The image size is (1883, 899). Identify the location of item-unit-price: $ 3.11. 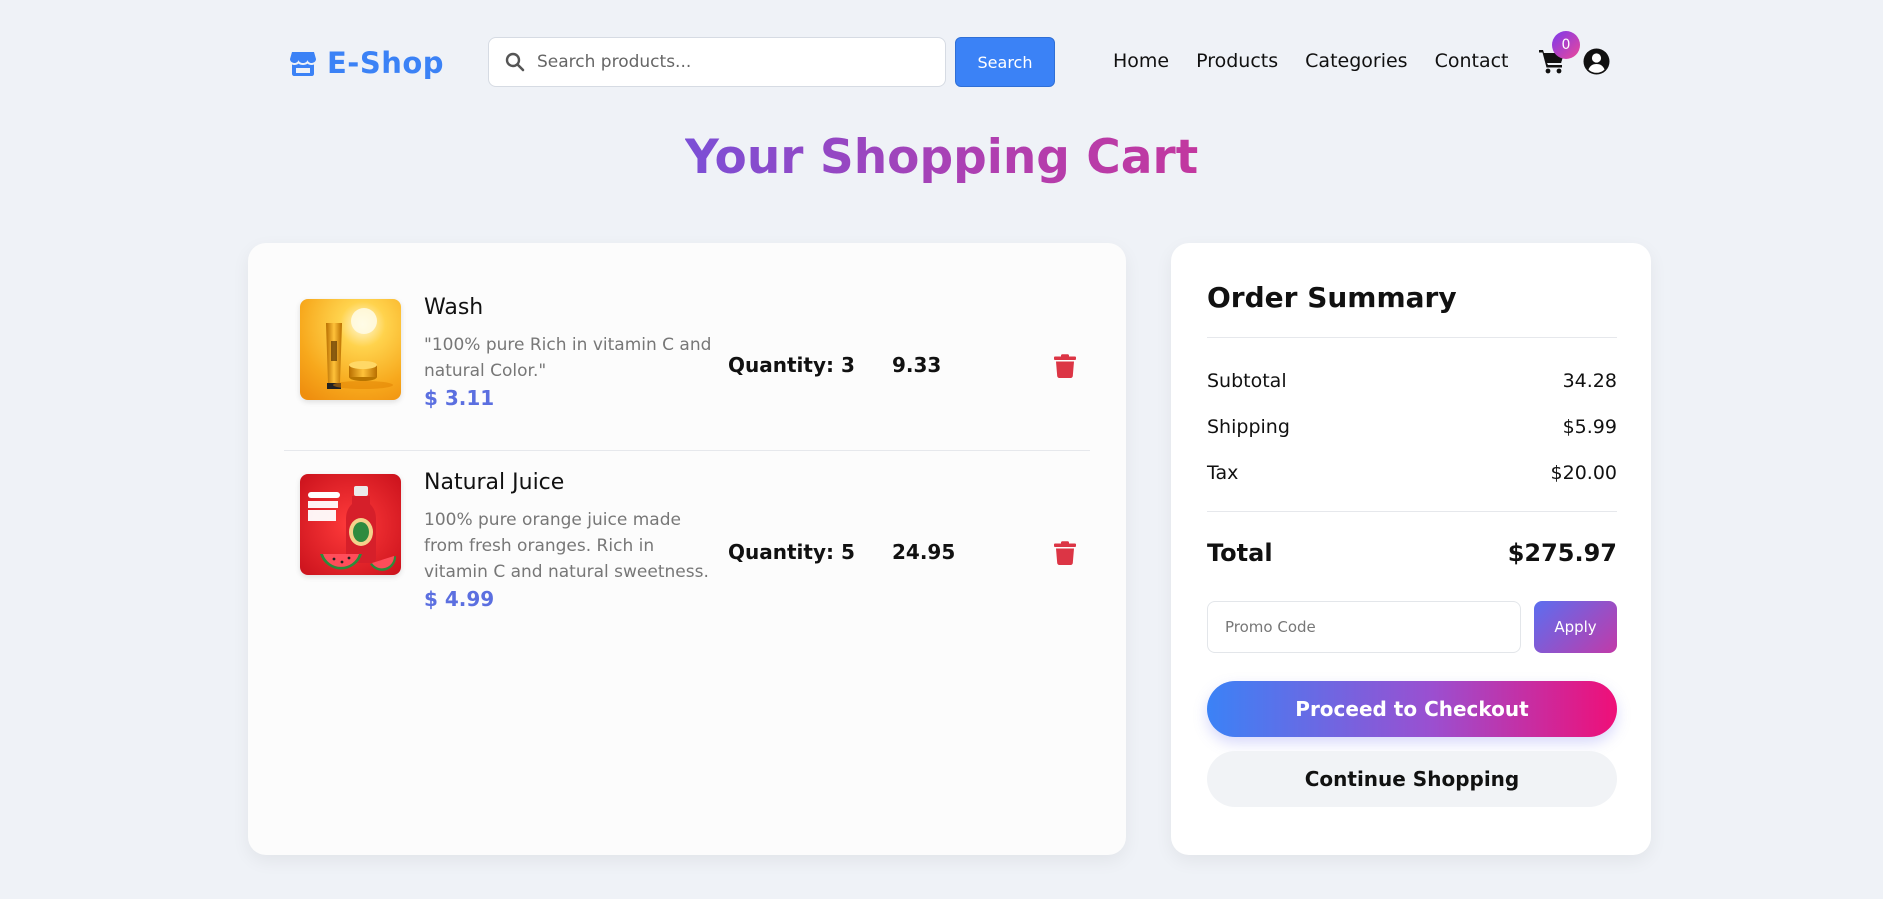
(459, 398).